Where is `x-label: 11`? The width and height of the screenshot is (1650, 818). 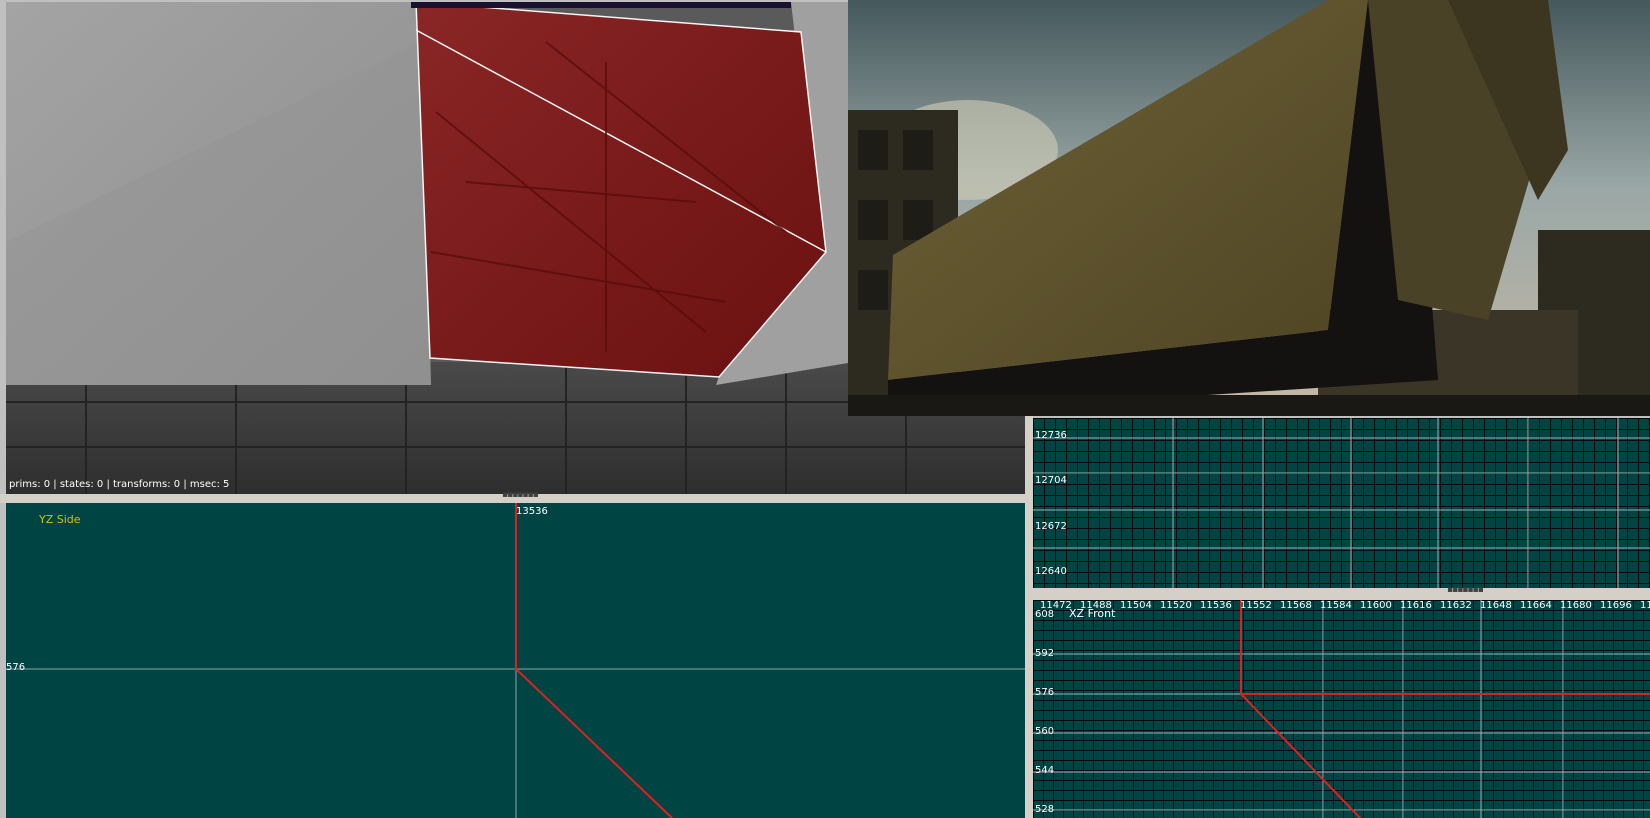
x-label: 11 is located at coordinates (1645, 605).